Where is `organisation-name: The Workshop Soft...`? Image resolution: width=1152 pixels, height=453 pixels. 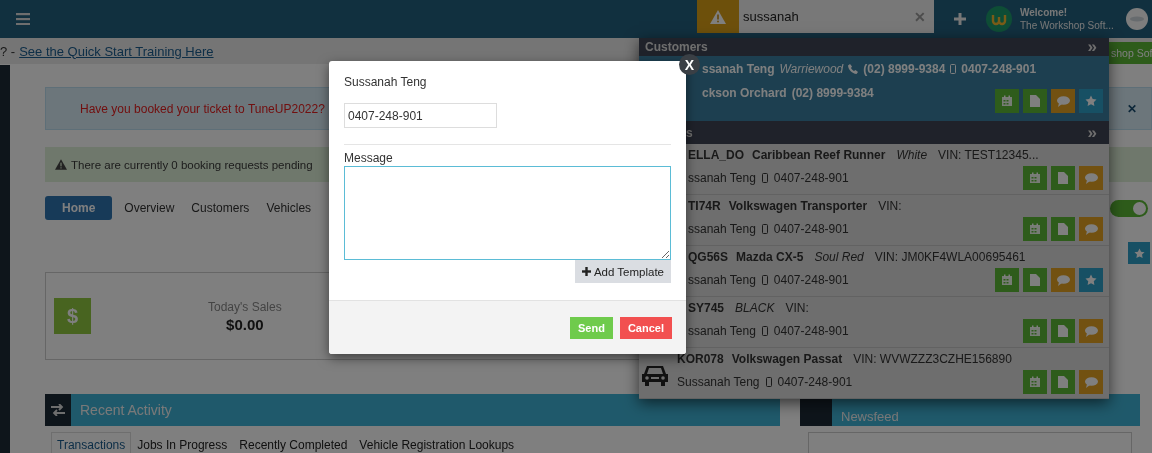 organisation-name: The Workshop Soft... is located at coordinates (1070, 25).